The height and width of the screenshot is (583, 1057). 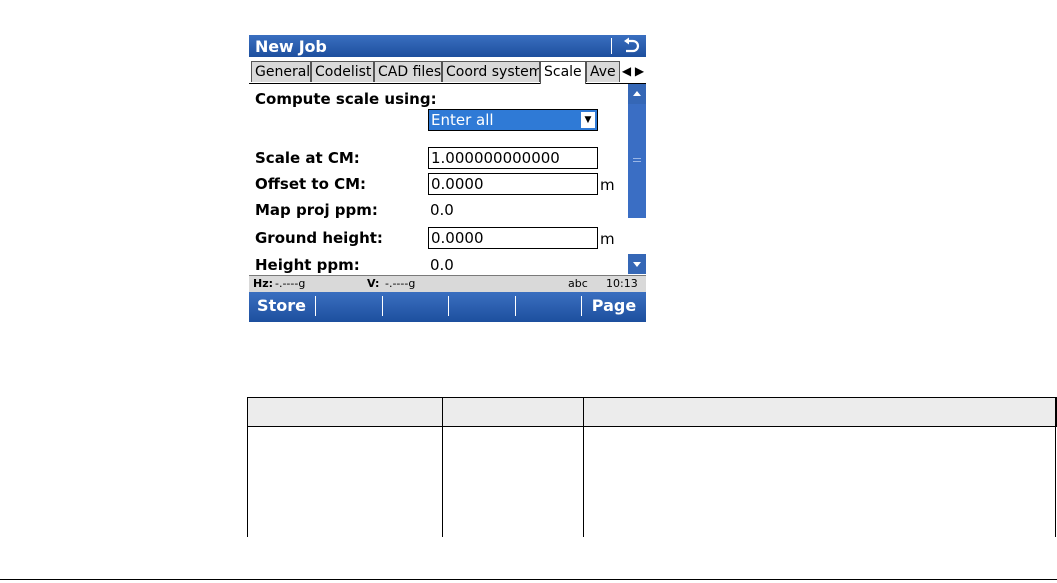 What do you see at coordinates (626, 71) in the screenshot?
I see `tab-scroll-left-icon: ◀` at bounding box center [626, 71].